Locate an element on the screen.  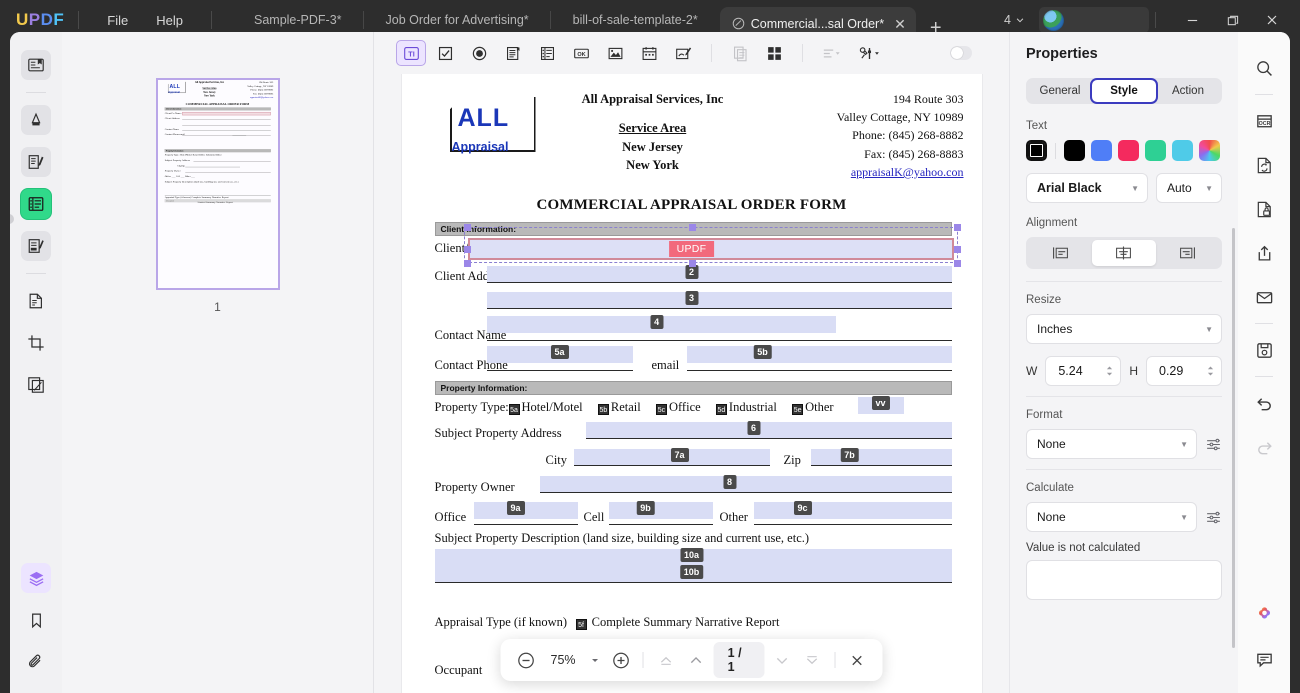
signature-field-tool is located at coordinates (683, 53).